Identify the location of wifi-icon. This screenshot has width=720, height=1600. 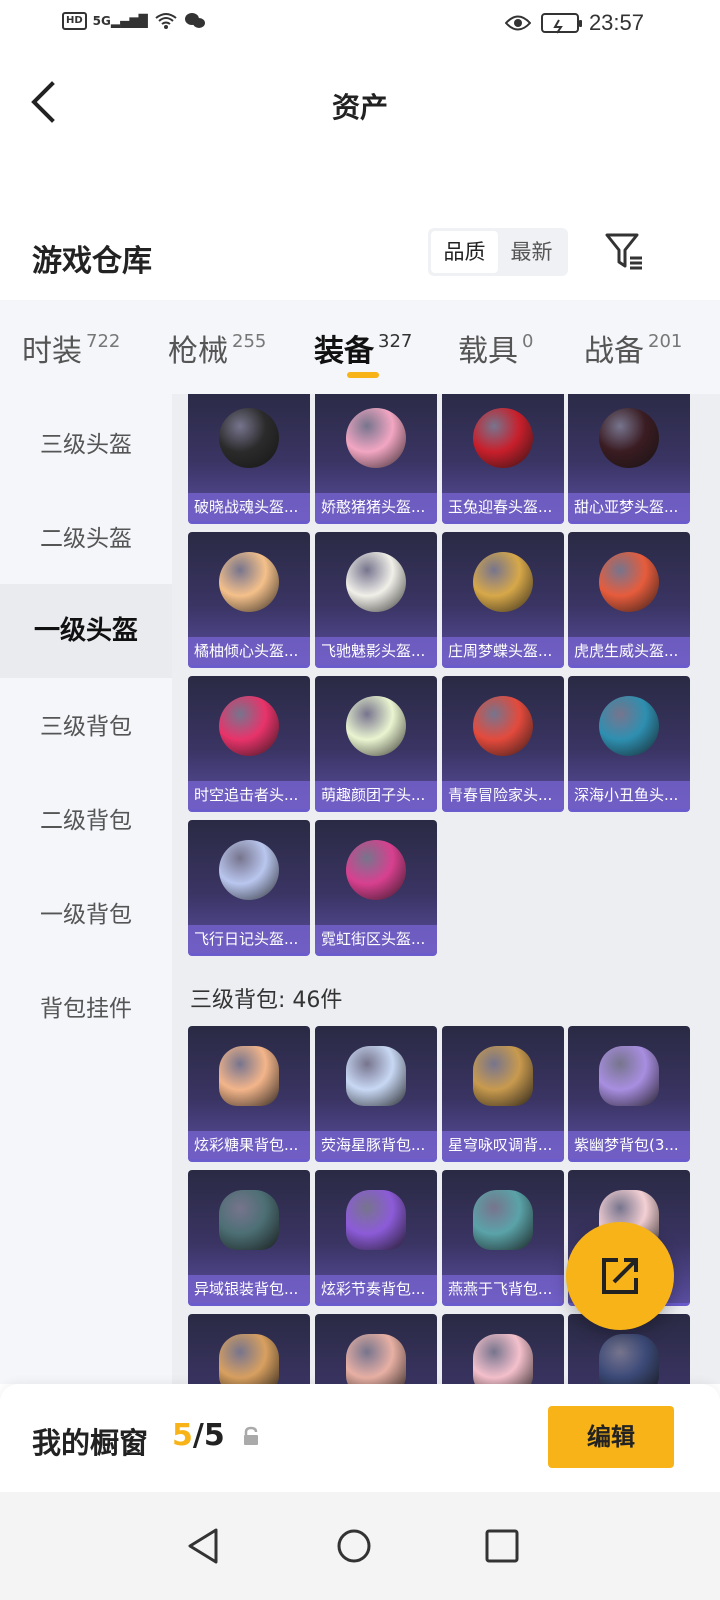
(166, 21).